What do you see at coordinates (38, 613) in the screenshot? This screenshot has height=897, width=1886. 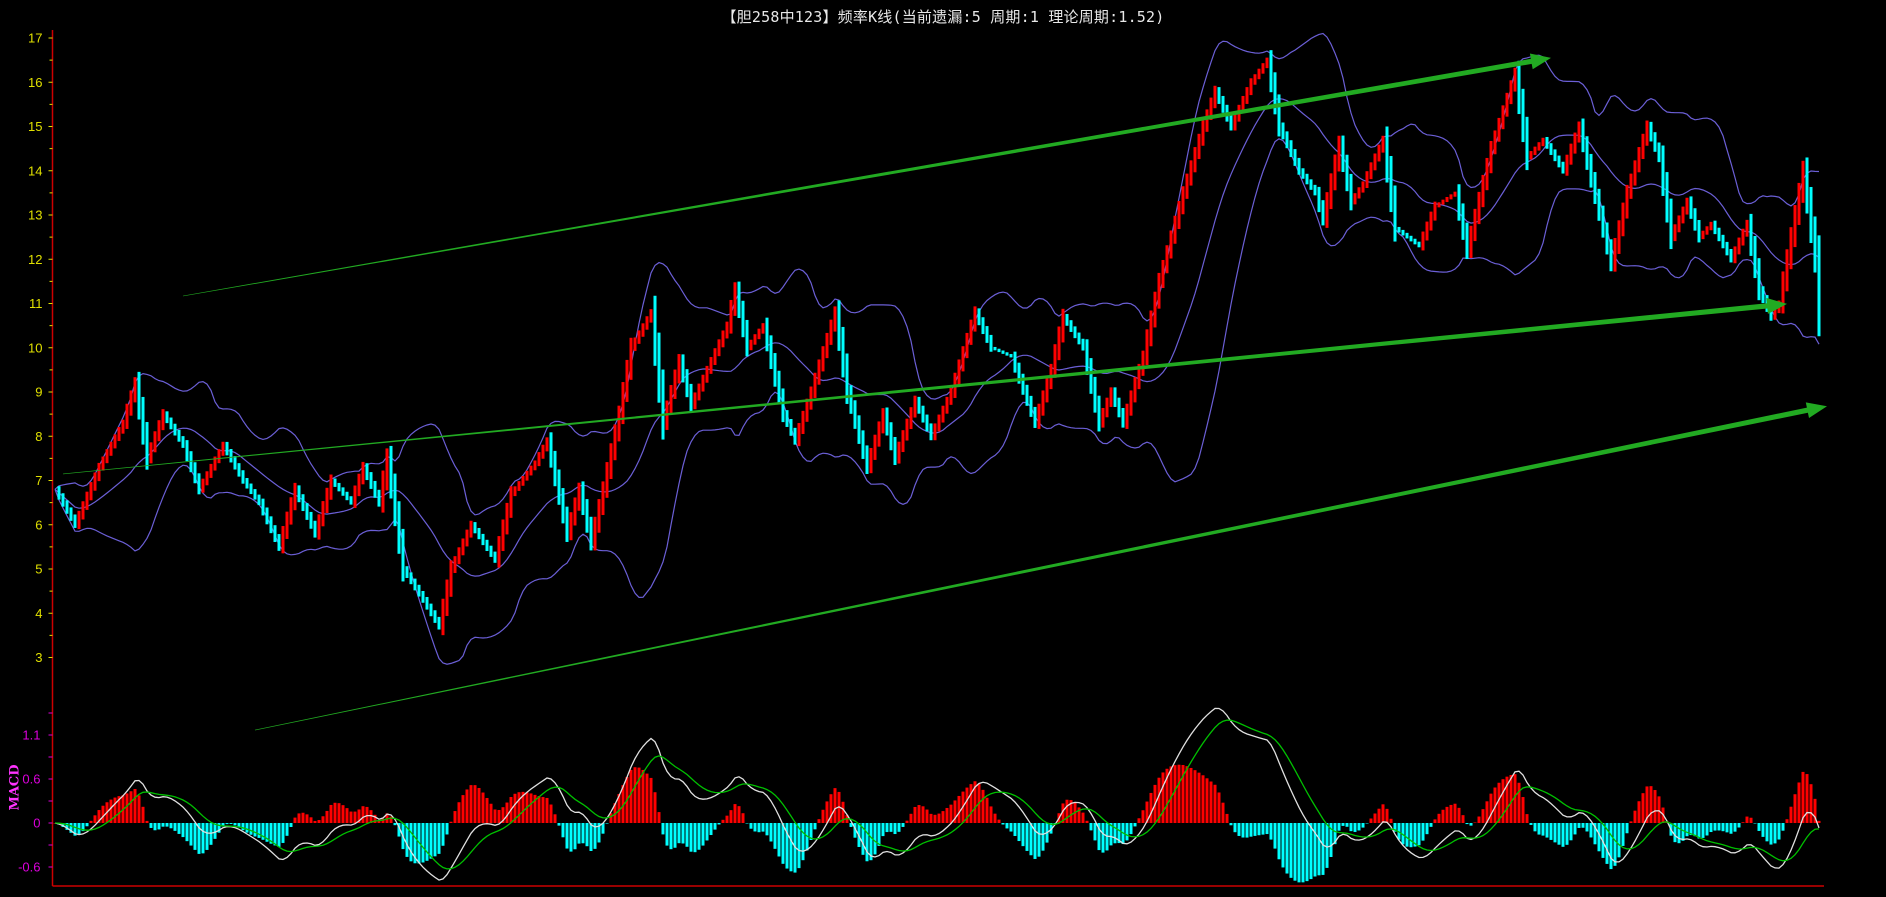 I see `price-tick-label: 4` at bounding box center [38, 613].